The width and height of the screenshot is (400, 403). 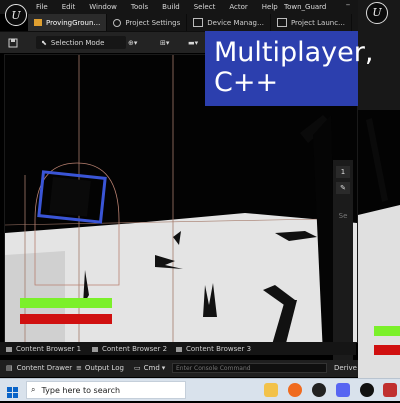 What do you see at coordinates (205, 7) in the screenshot?
I see `menu-select: Select` at bounding box center [205, 7].